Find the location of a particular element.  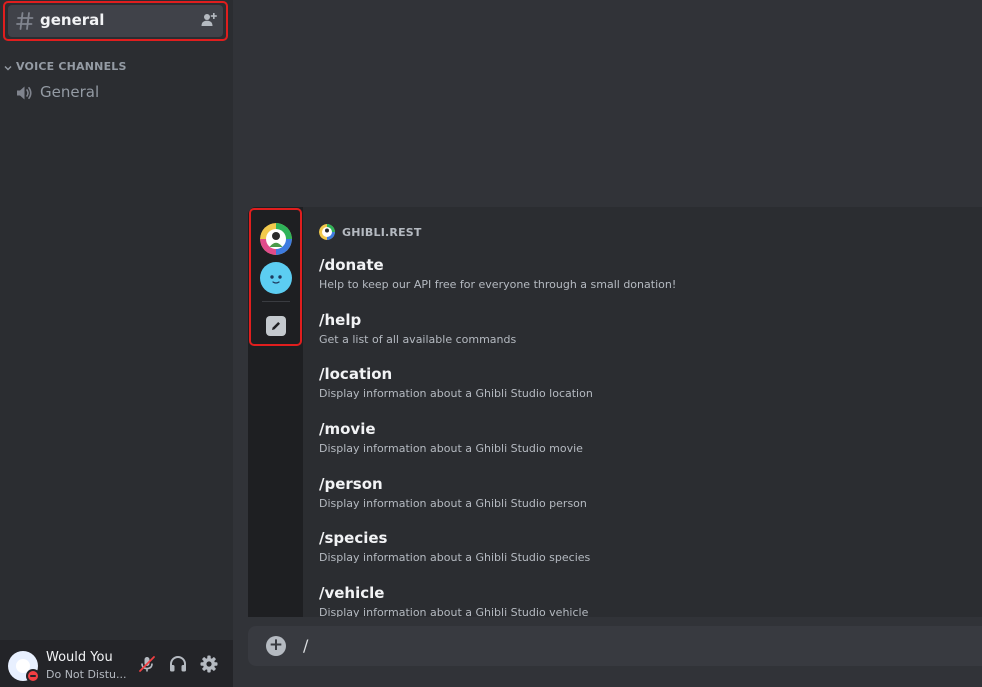

voice-category-header: VOICE CHANNELS is located at coordinates (65, 66).